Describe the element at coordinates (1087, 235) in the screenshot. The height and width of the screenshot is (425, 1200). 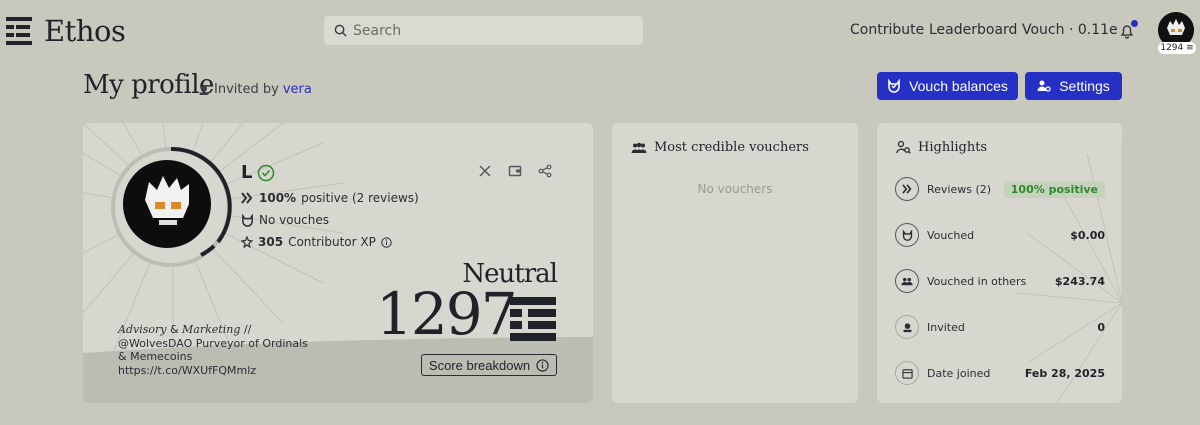
I see `highlight-vouched-value: $0.00` at that location.